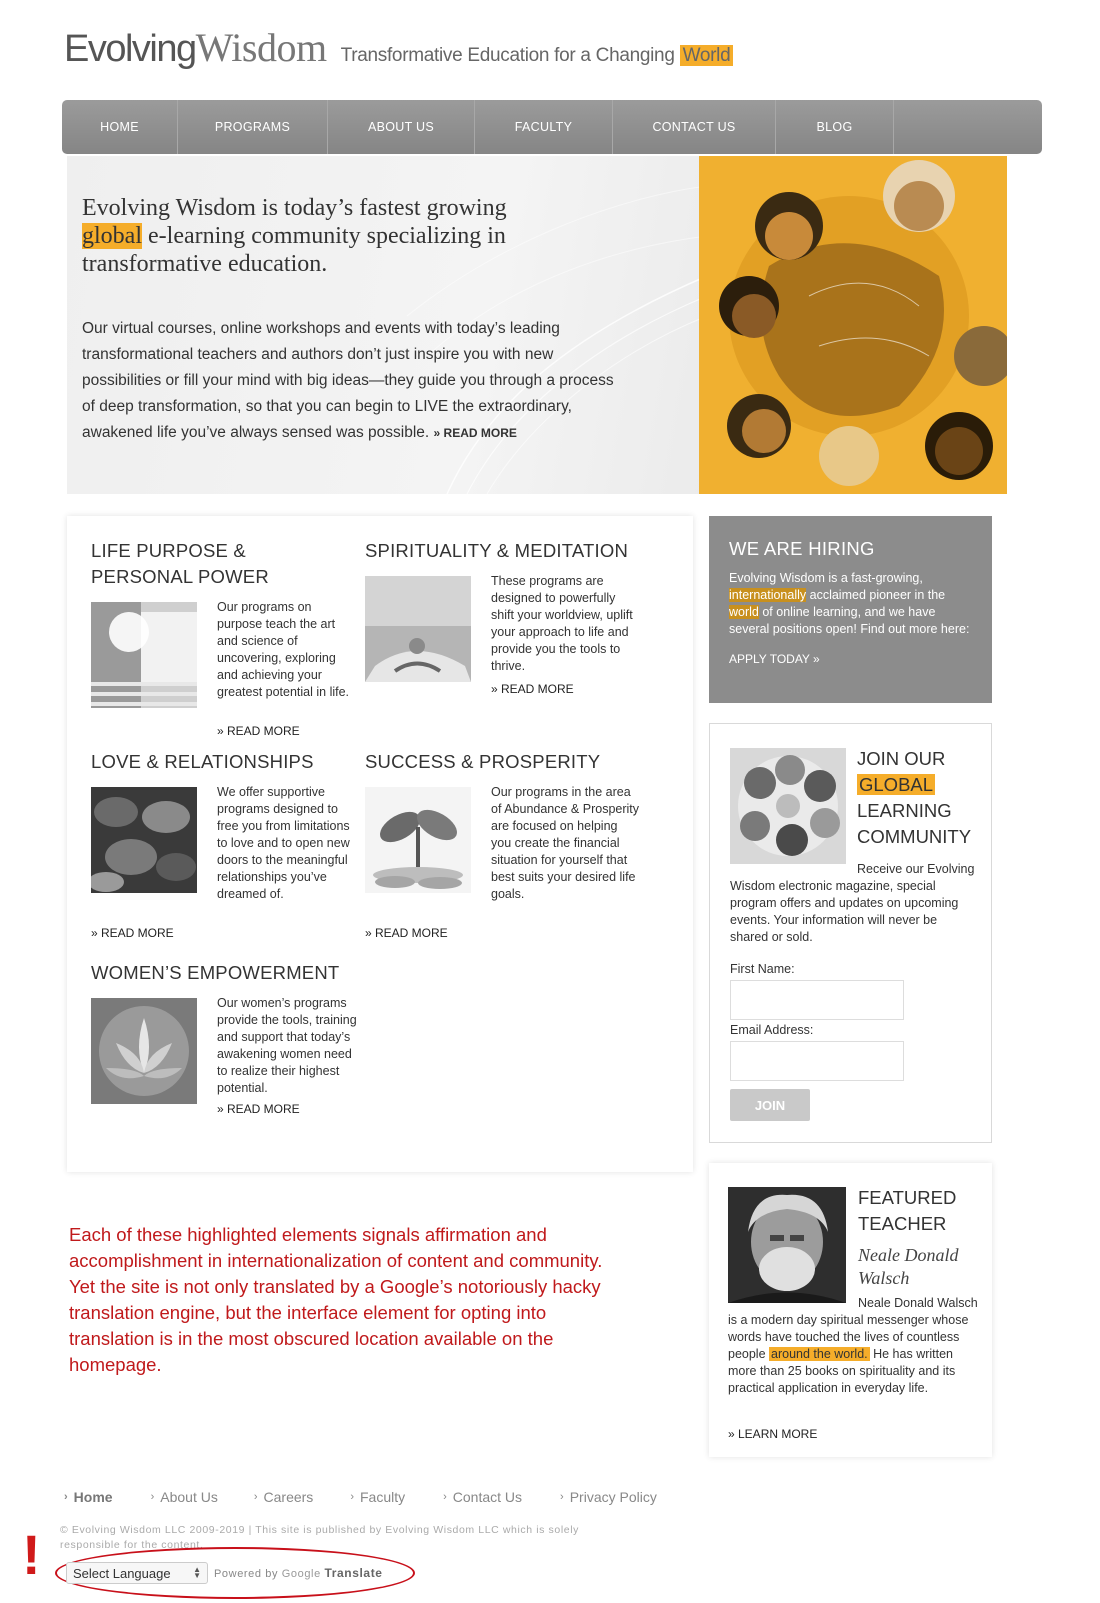 This screenshot has width=1100, height=1603. I want to click on program-title: SUCCESS & PROSPERITY, so click(525, 762).